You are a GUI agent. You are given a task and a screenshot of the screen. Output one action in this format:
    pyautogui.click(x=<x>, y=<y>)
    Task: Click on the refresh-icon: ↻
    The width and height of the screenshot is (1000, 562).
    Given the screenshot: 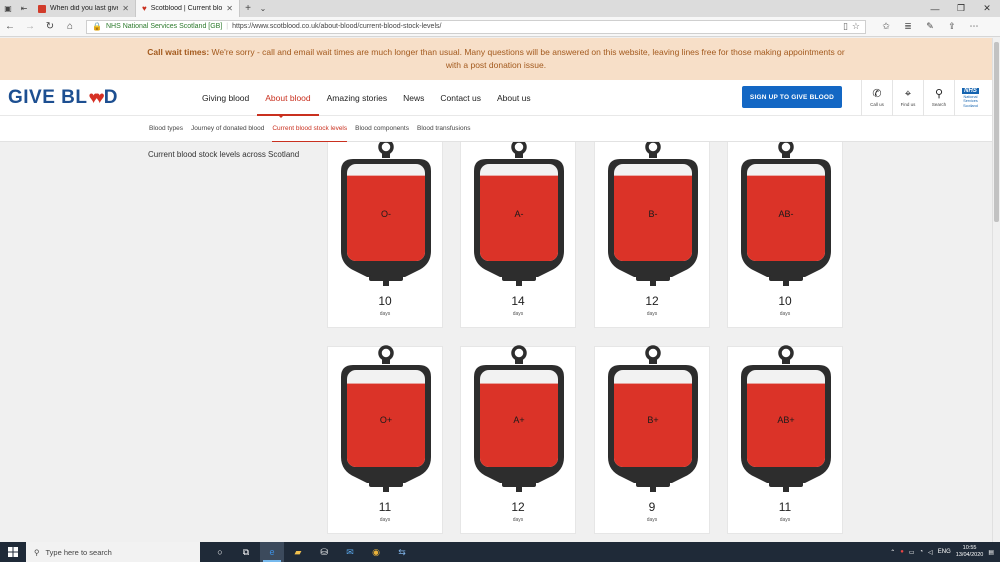 What is the action you would take?
    pyautogui.click(x=50, y=26)
    